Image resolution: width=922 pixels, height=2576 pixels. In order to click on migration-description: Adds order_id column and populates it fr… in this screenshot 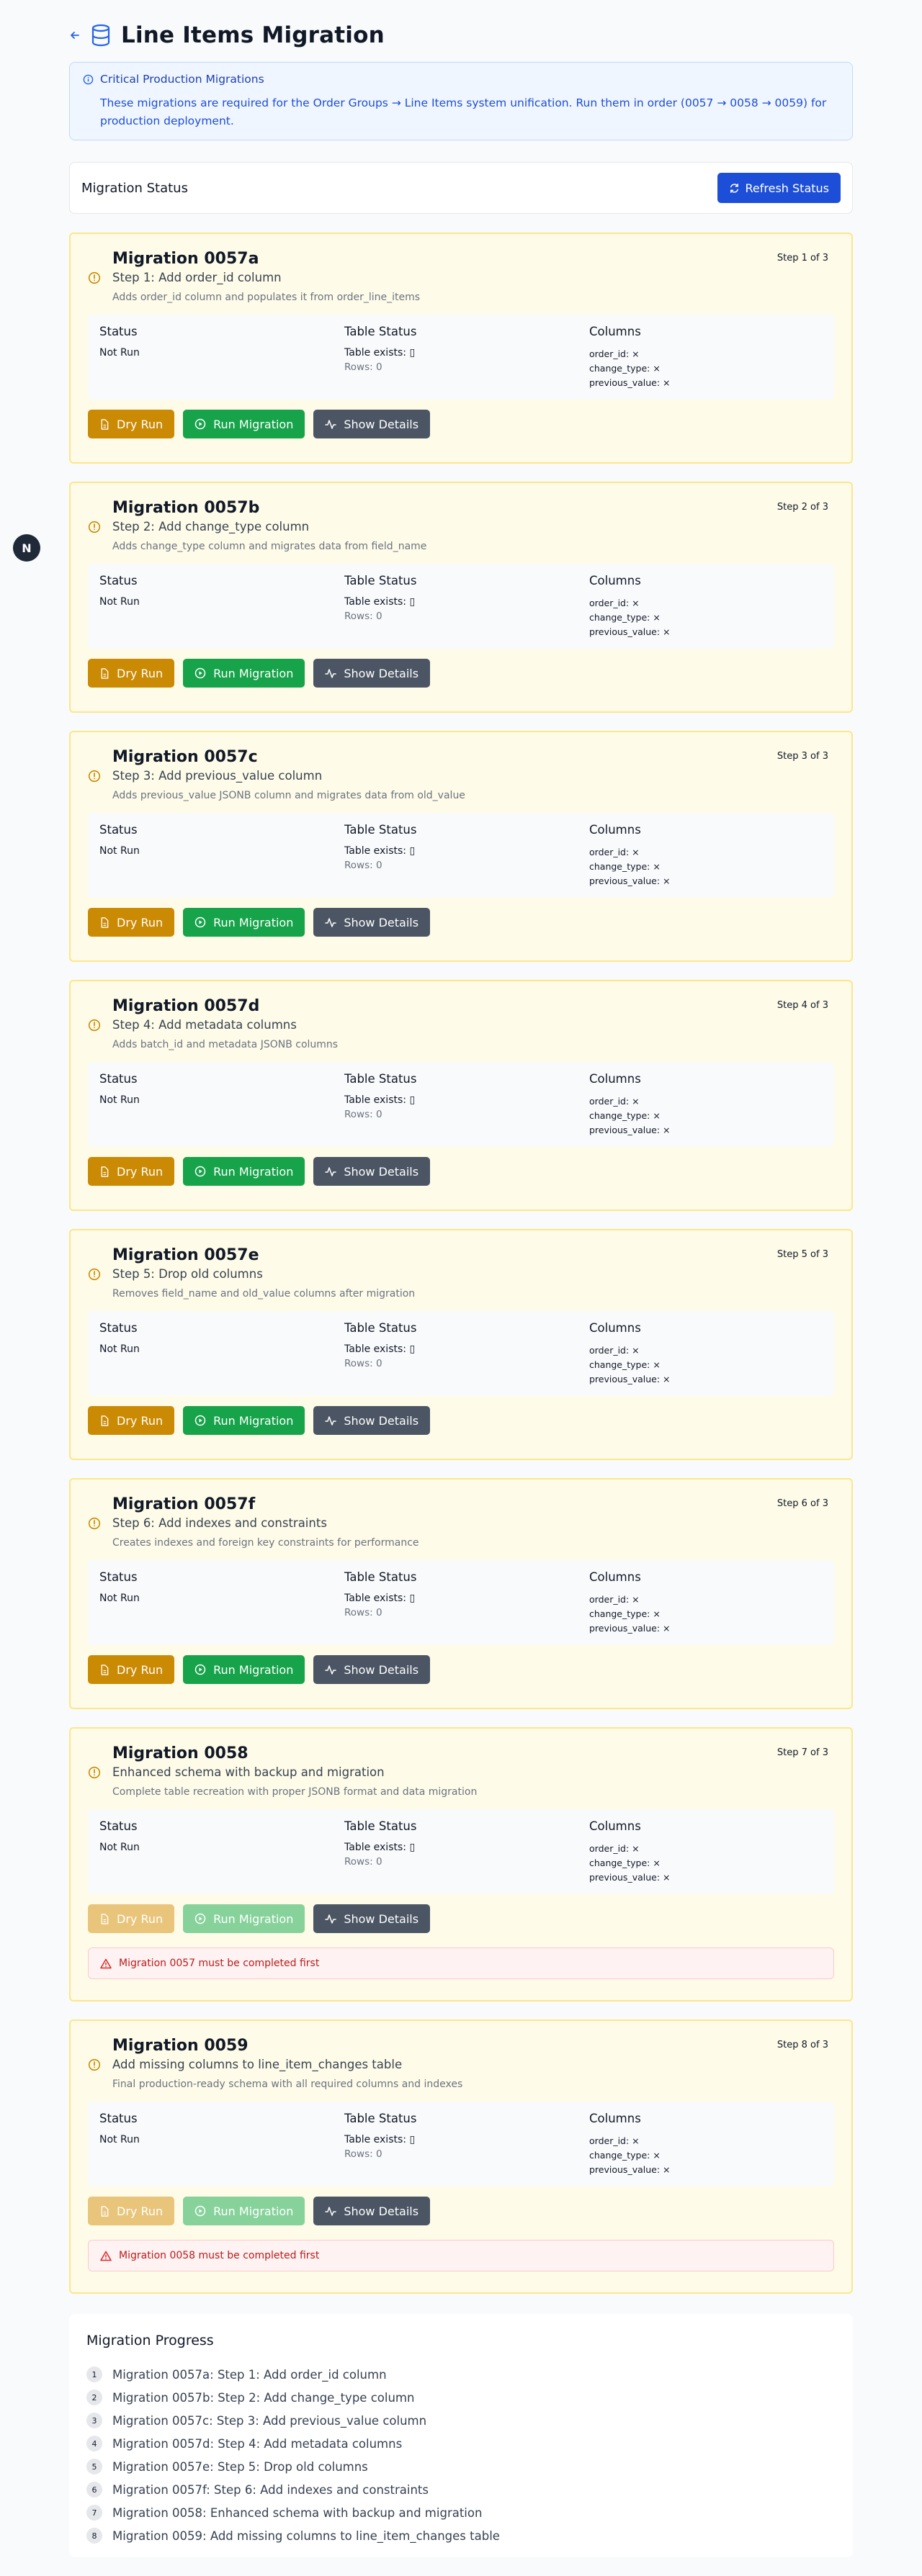, I will do `click(266, 297)`.